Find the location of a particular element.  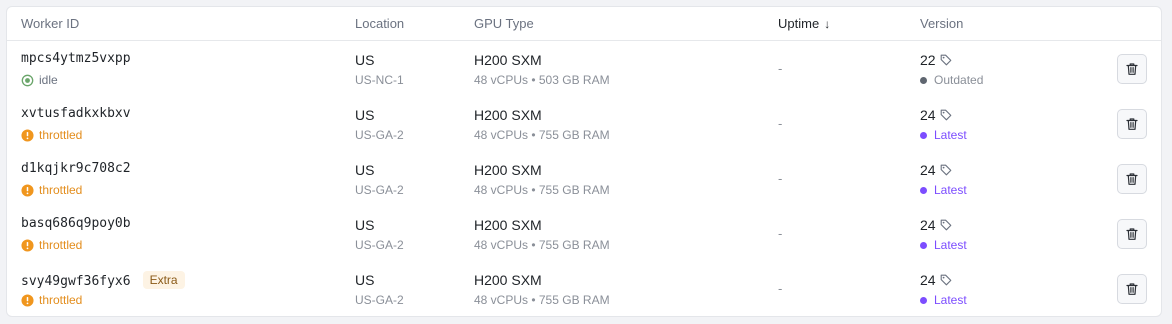

gpu-specs: 48 vCPUs • 503 GB RAM is located at coordinates (542, 80).